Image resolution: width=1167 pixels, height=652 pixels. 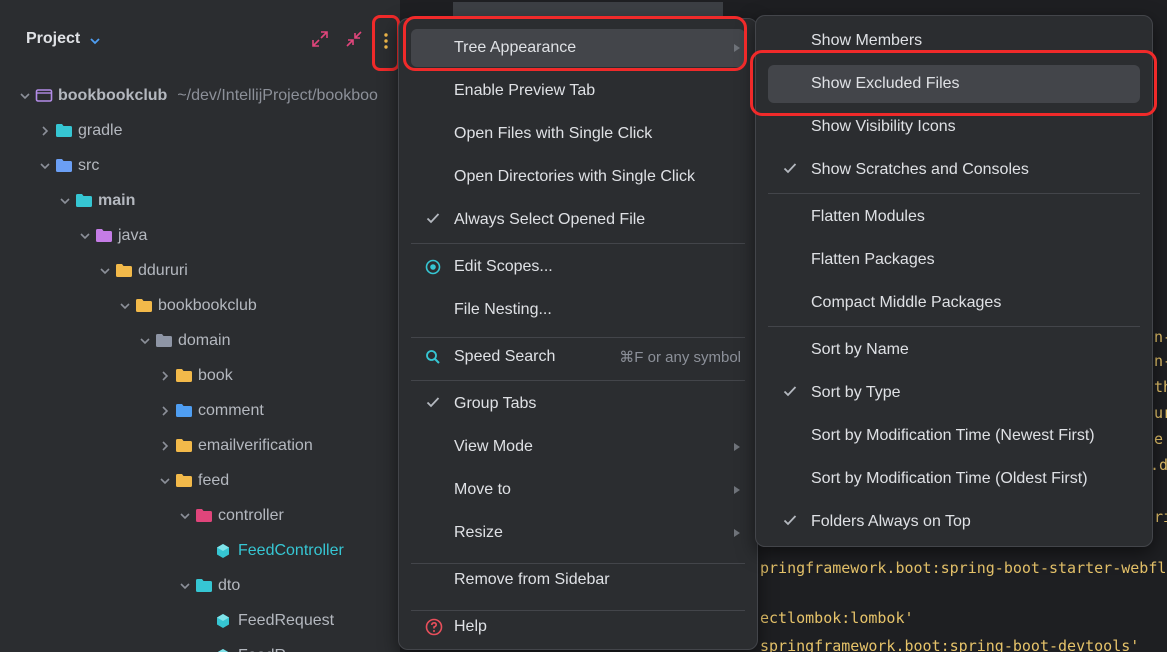 What do you see at coordinates (229, 585) in the screenshot?
I see `tree-node-label: dto` at bounding box center [229, 585].